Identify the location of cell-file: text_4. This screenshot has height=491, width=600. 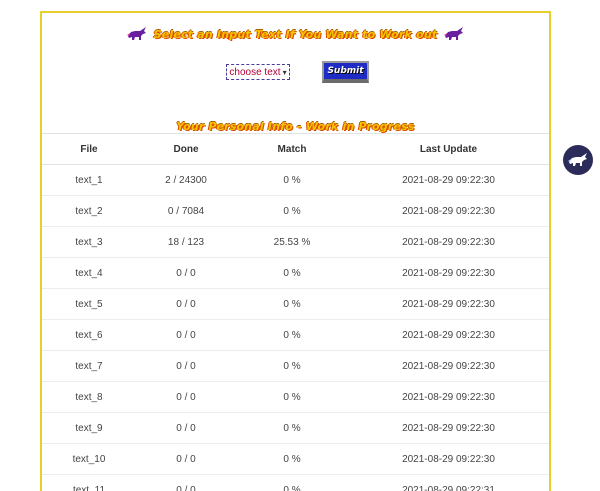
(89, 273).